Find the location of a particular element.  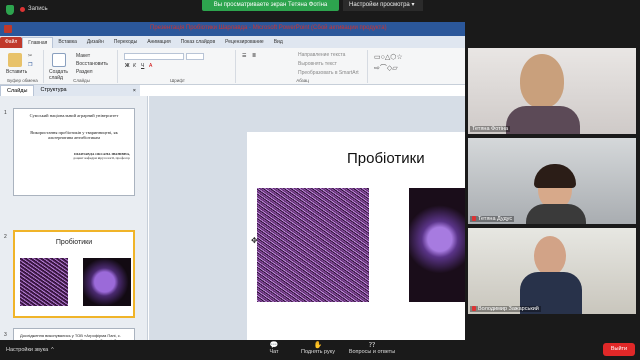

drawing-group: ▭○△⬡☆ ⇨⌒◇▱ is located at coordinates (416, 66).